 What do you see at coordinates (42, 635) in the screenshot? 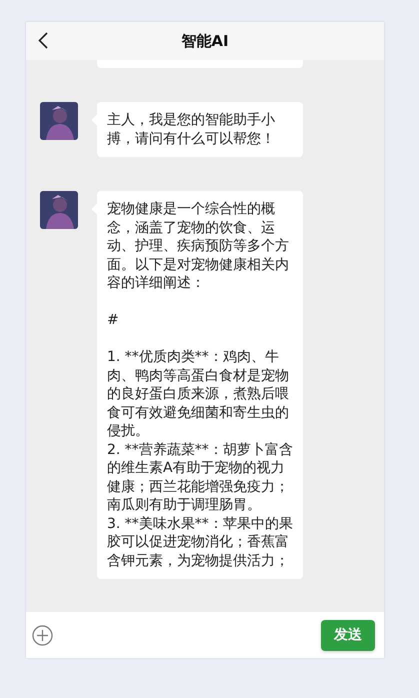
I see `add-icon` at bounding box center [42, 635].